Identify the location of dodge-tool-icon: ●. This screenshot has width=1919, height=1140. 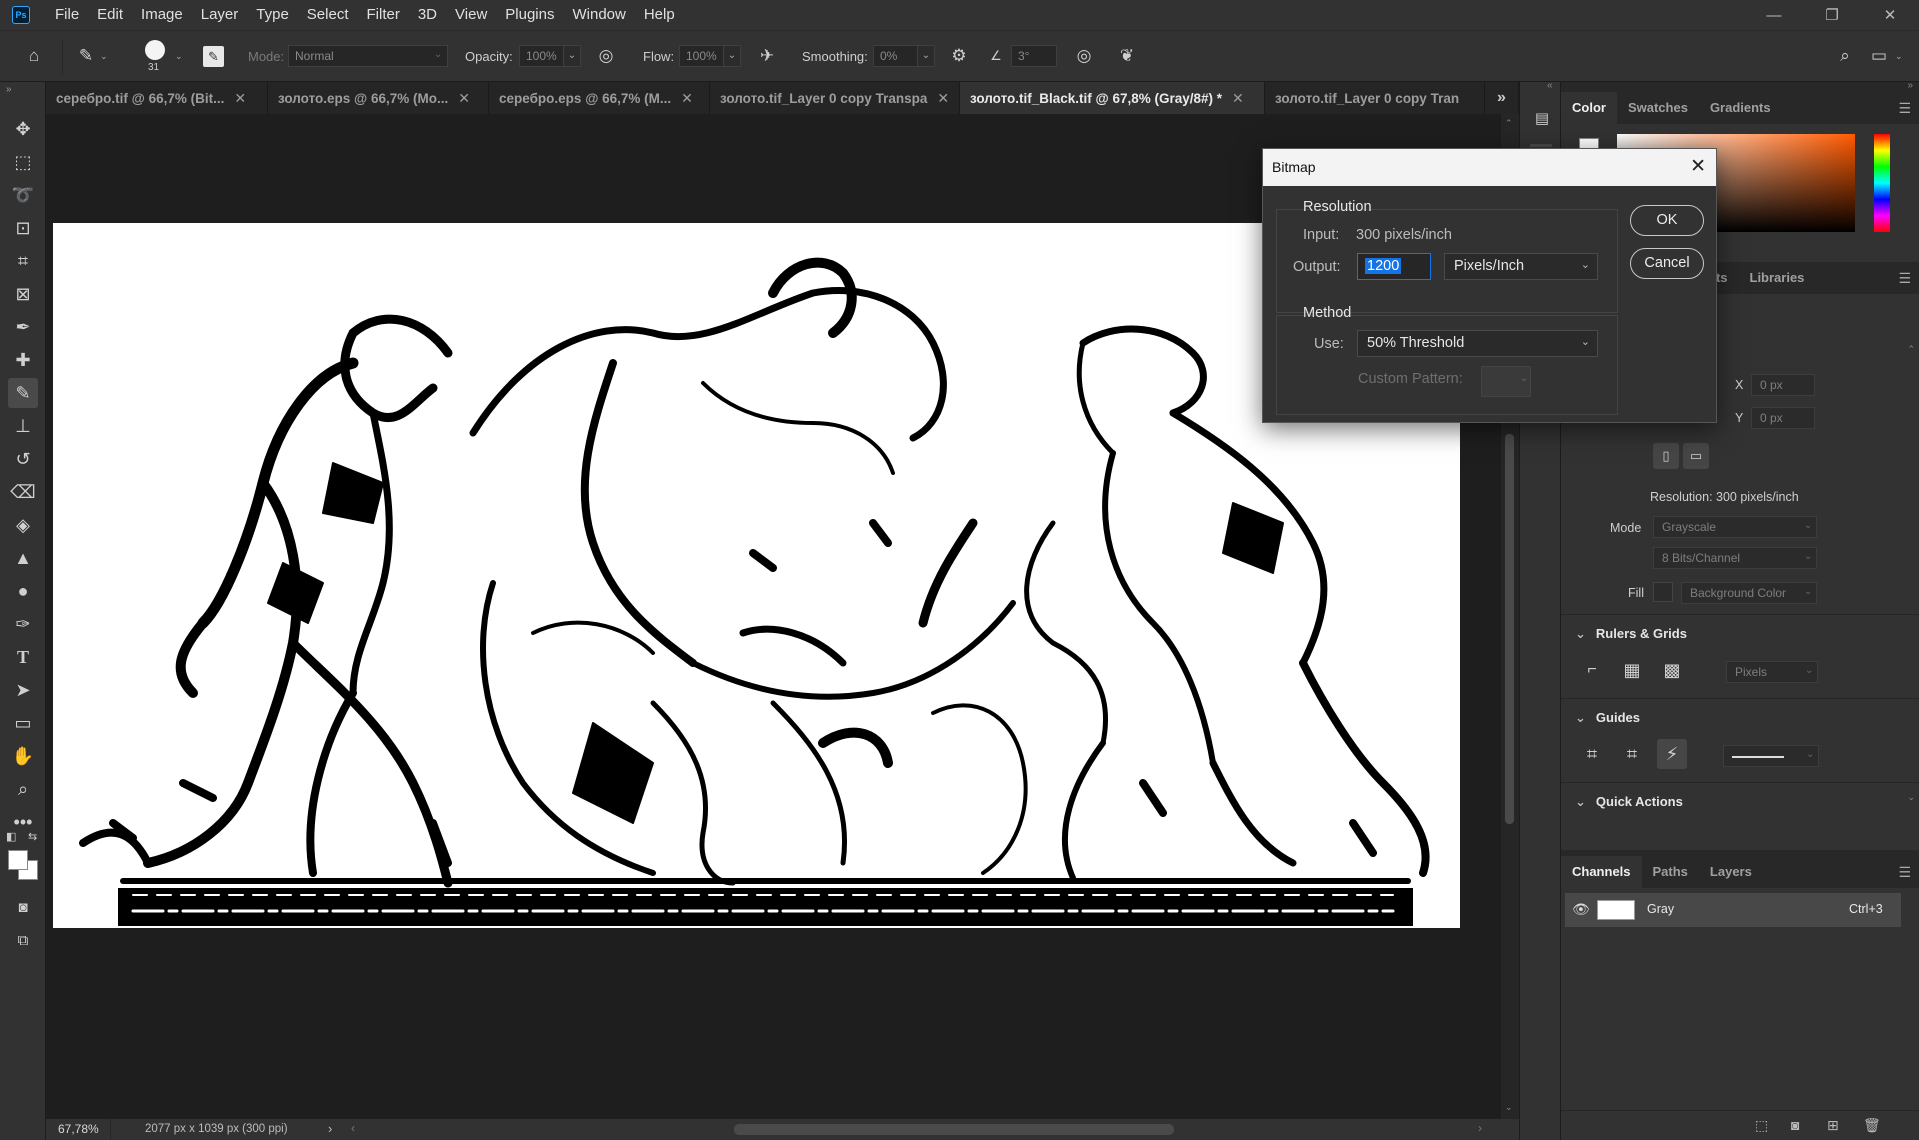
(23, 591).